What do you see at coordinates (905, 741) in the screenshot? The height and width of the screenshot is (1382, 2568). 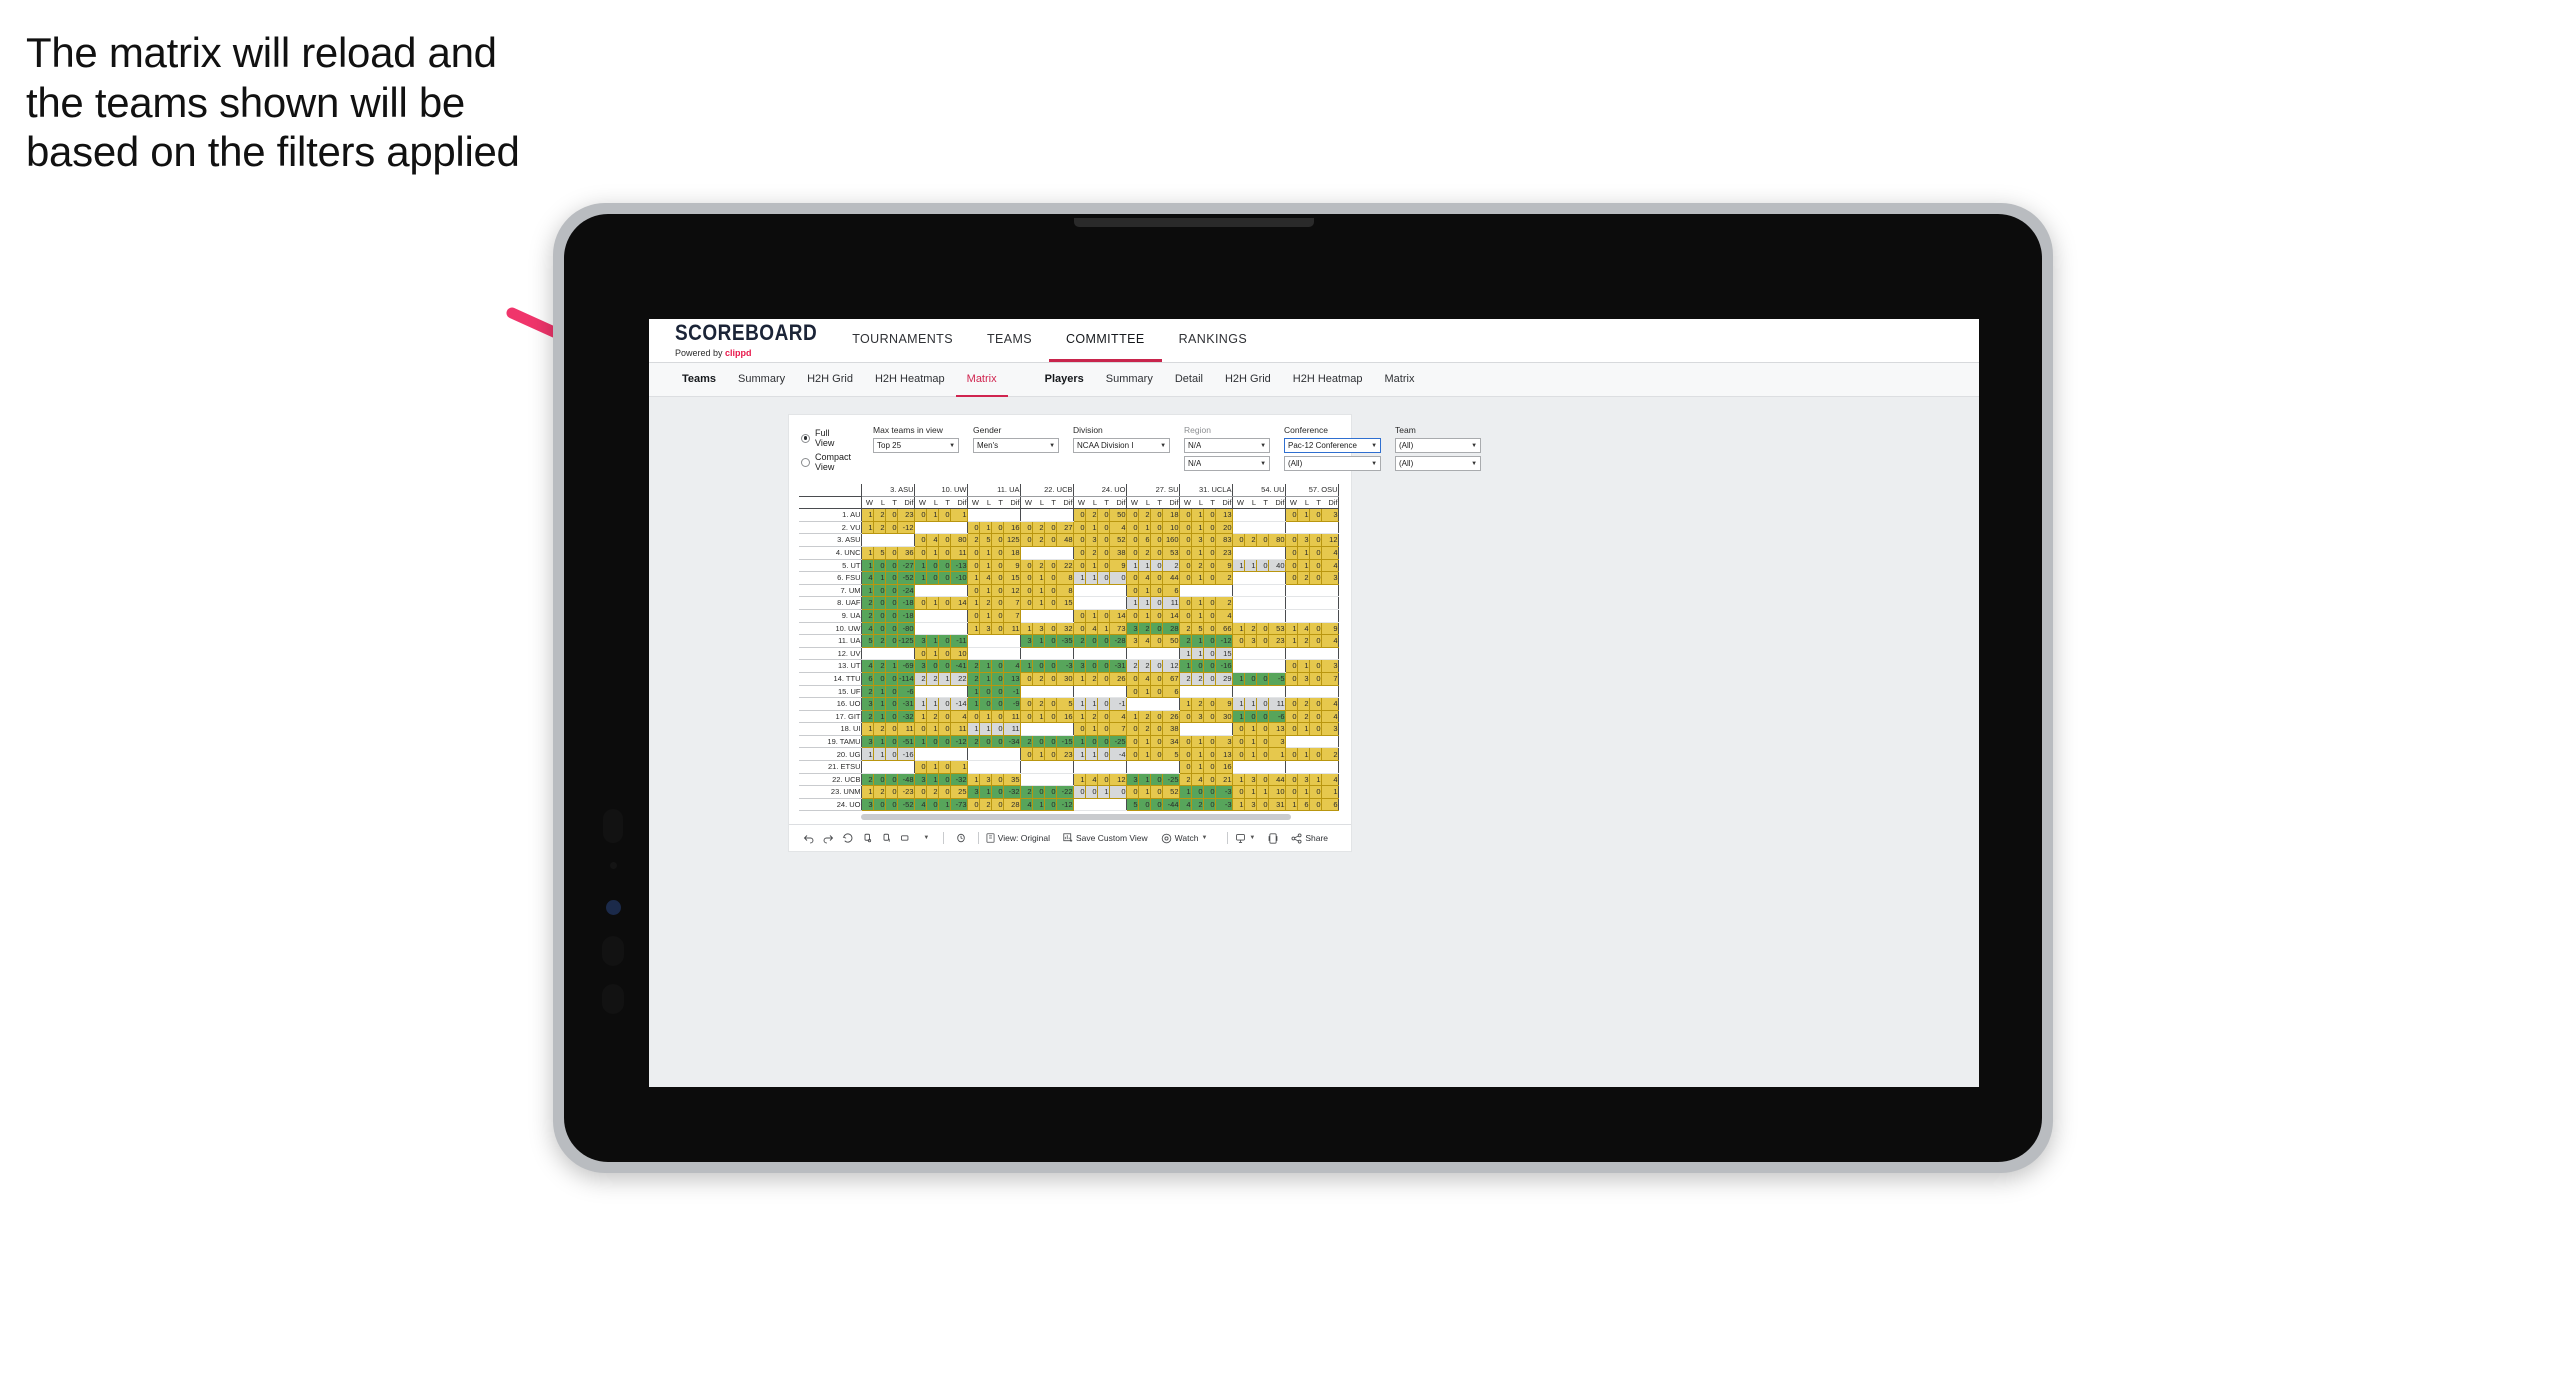 I see `matrix-cell: -51` at bounding box center [905, 741].